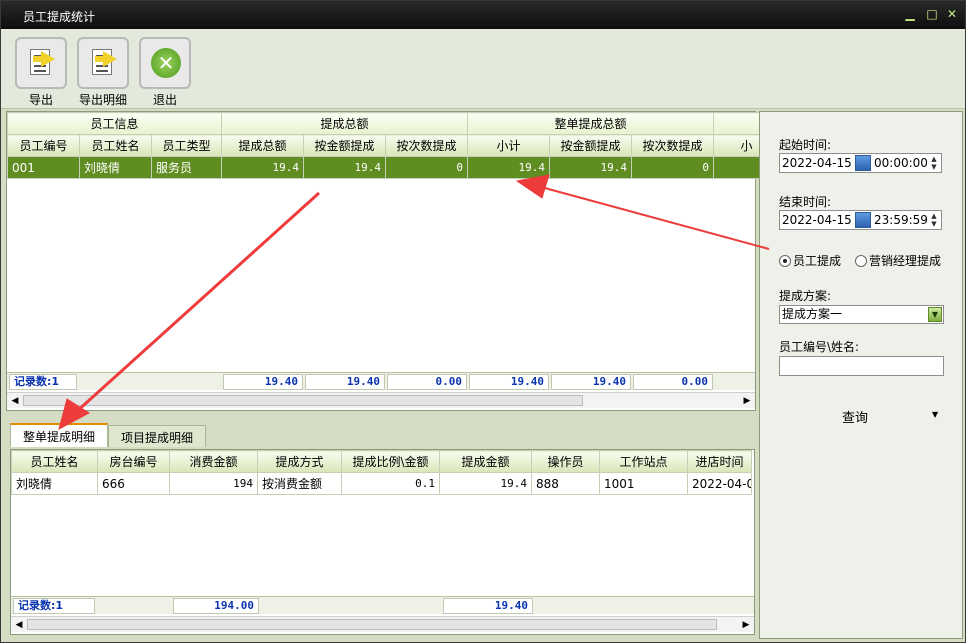  Describe the element at coordinates (817, 163) in the screenshot. I see `start-date-value: 2022-04-15` at that location.